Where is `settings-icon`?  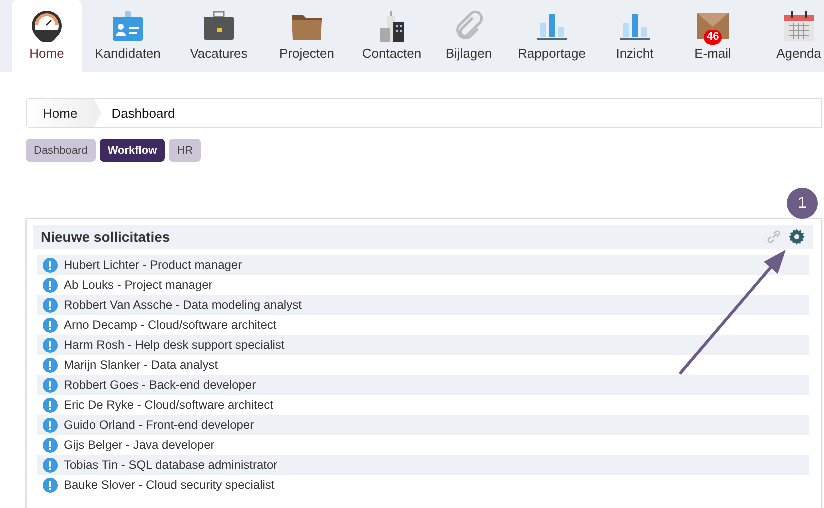
settings-icon is located at coordinates (797, 237).